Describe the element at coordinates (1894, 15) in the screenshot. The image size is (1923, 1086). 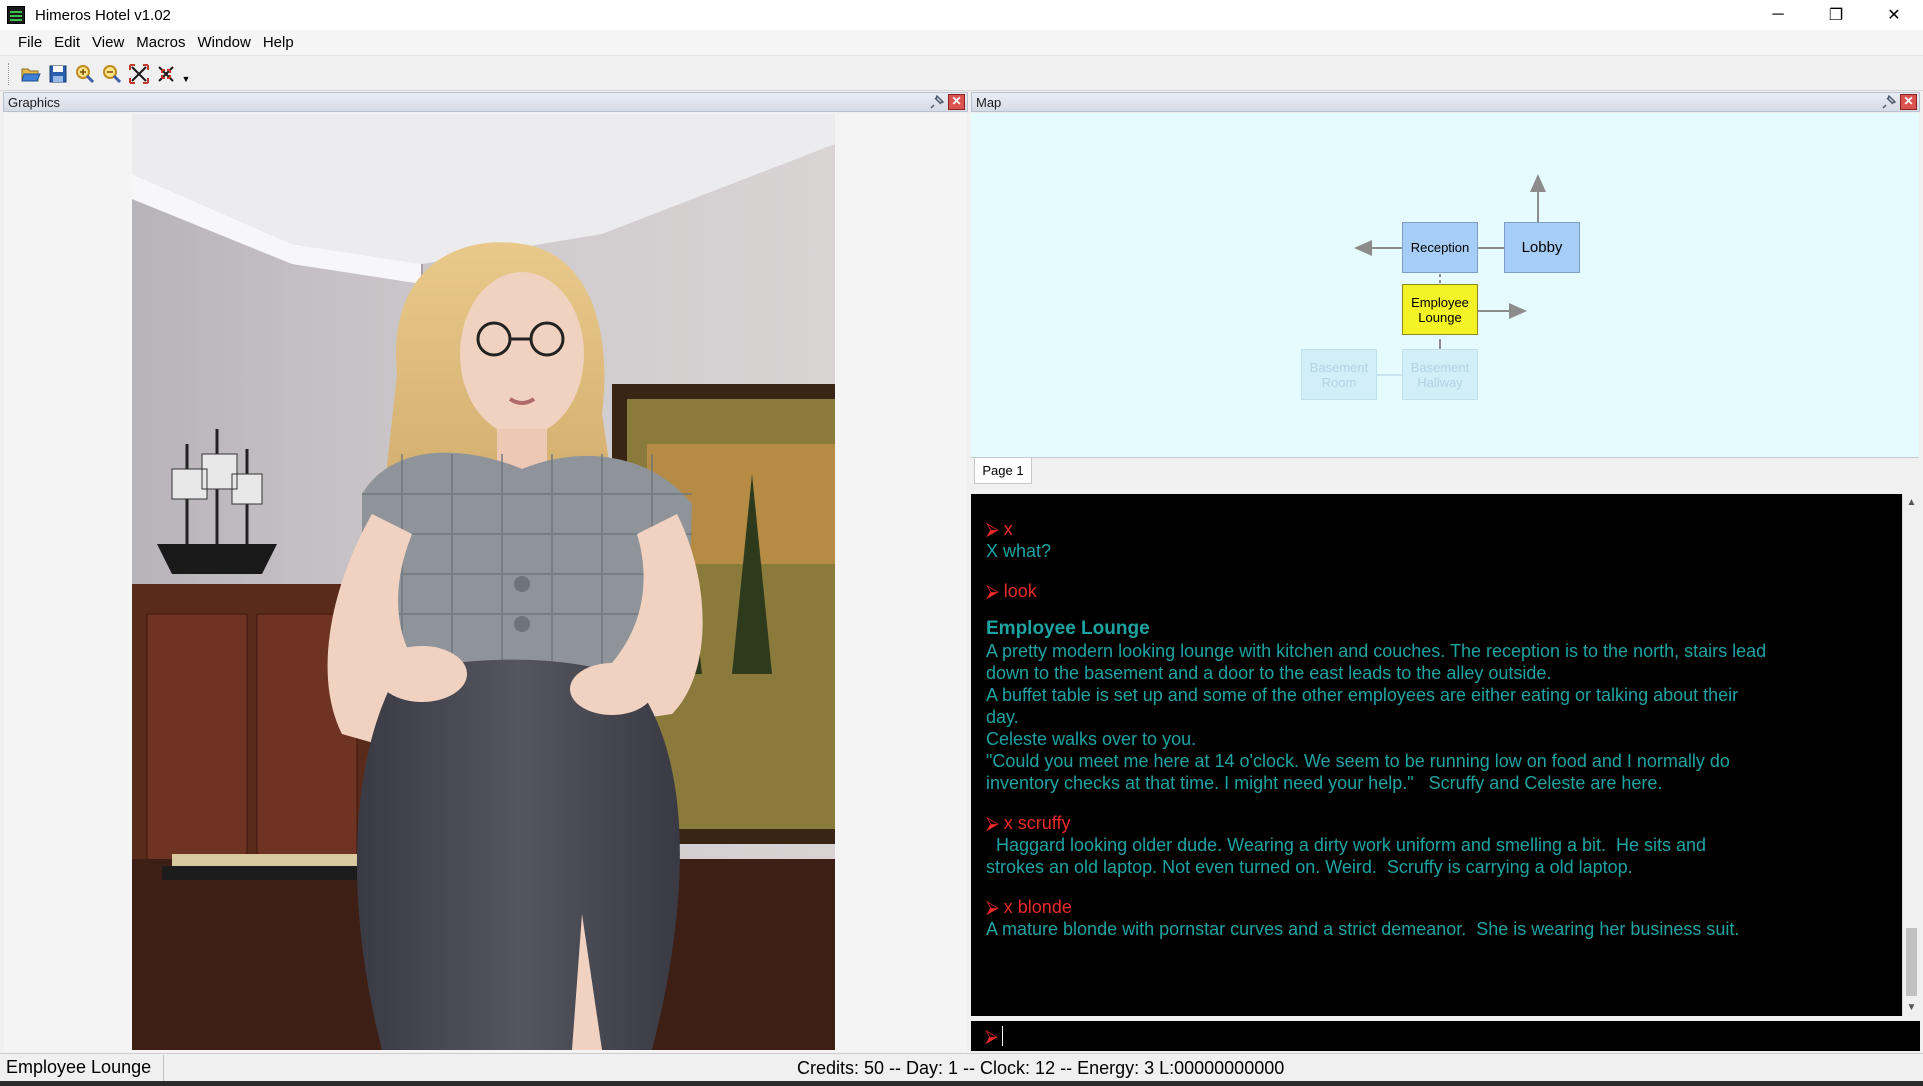
I see `close-window-button: ✕` at that location.